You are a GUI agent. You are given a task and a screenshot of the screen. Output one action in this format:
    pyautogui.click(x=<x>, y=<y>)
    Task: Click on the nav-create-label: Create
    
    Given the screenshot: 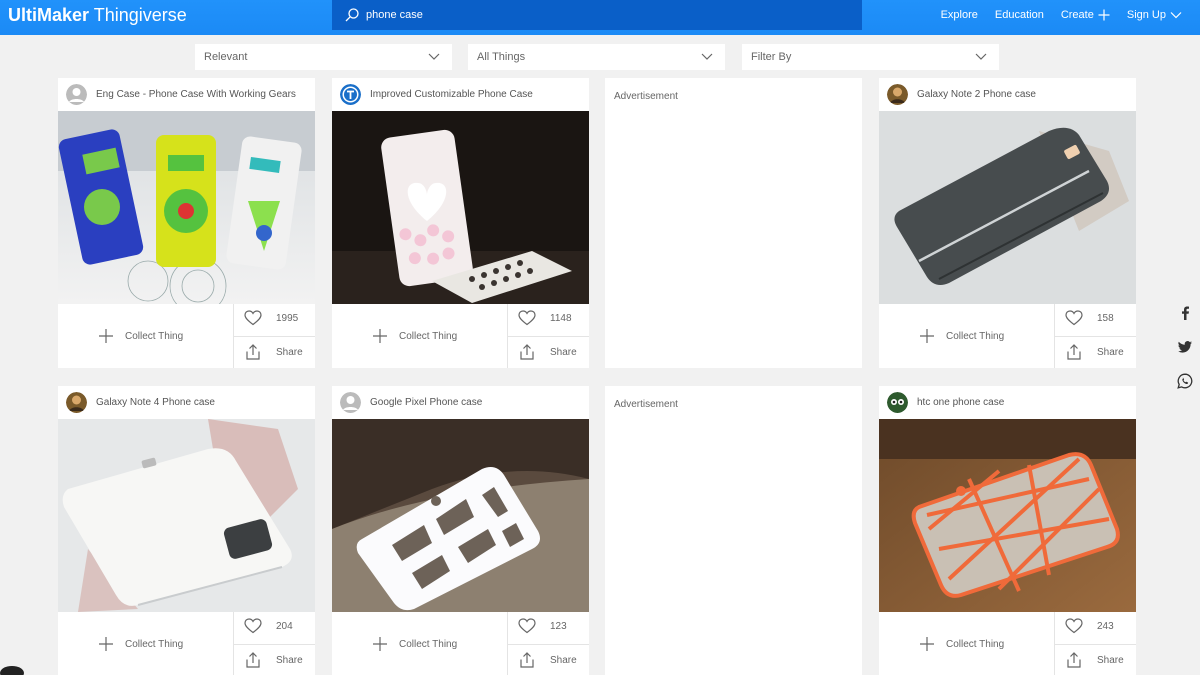 What is the action you would take?
    pyautogui.click(x=1077, y=15)
    